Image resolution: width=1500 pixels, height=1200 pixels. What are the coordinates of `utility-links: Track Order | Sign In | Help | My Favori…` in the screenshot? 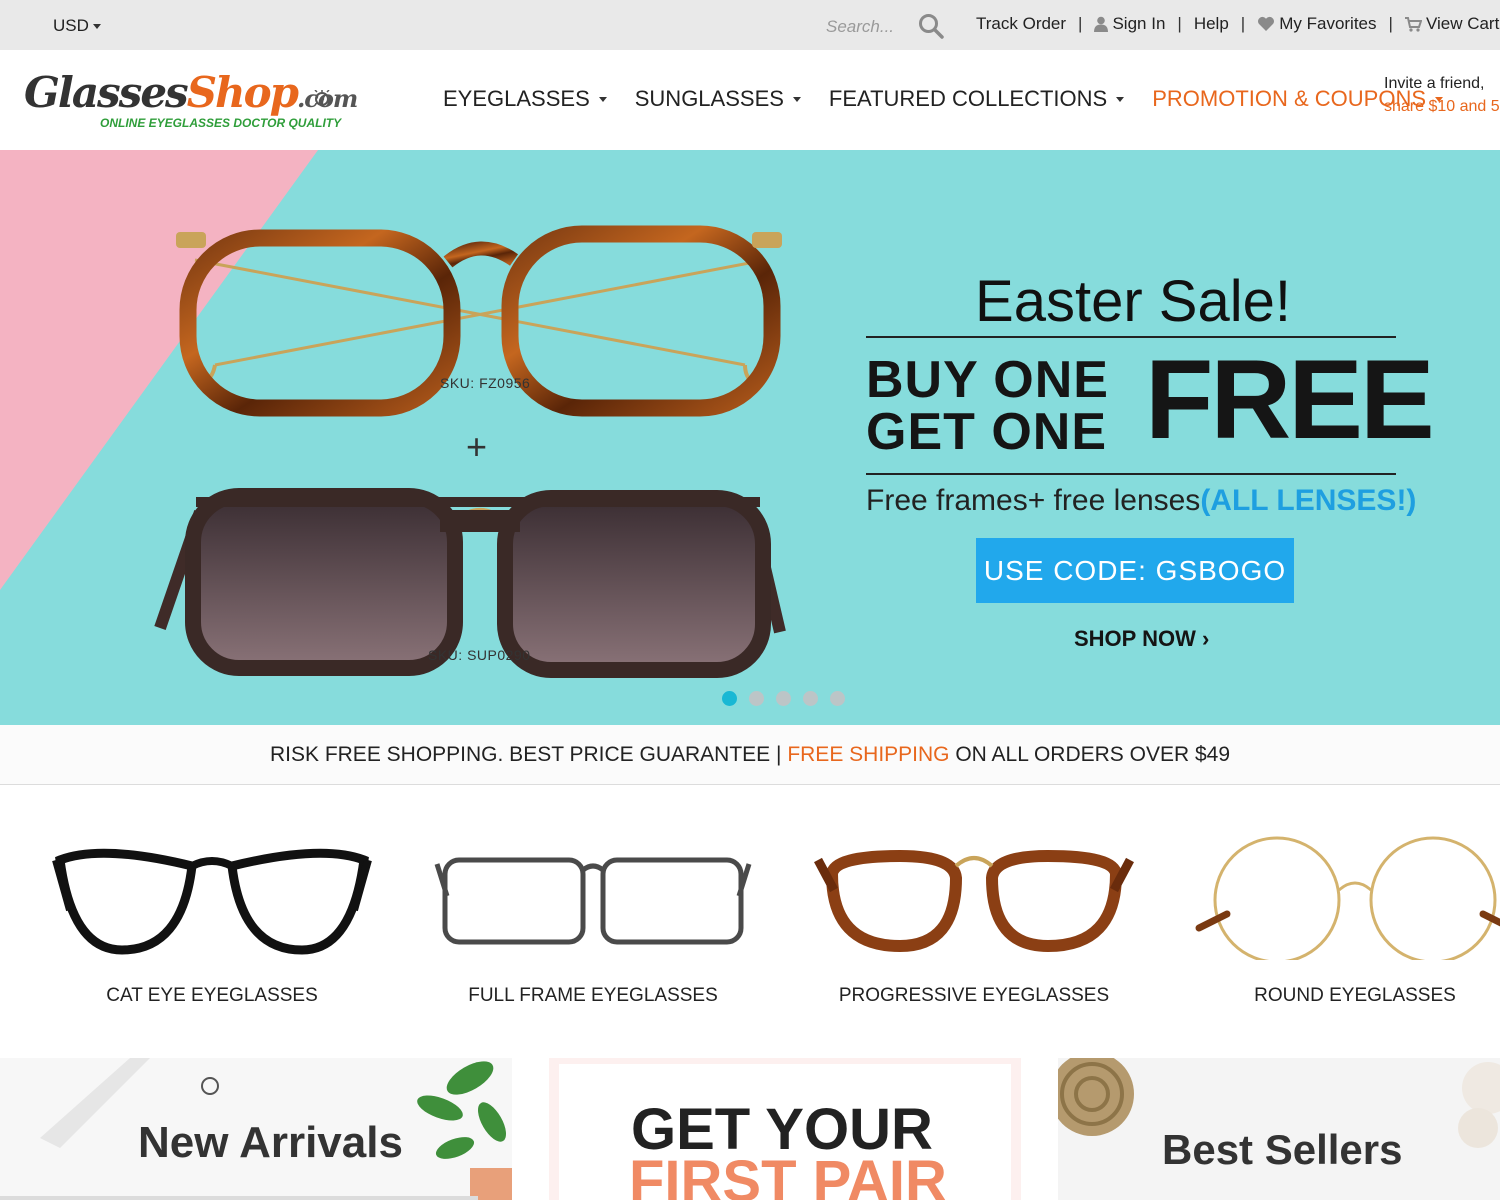 It's located at (1238, 24).